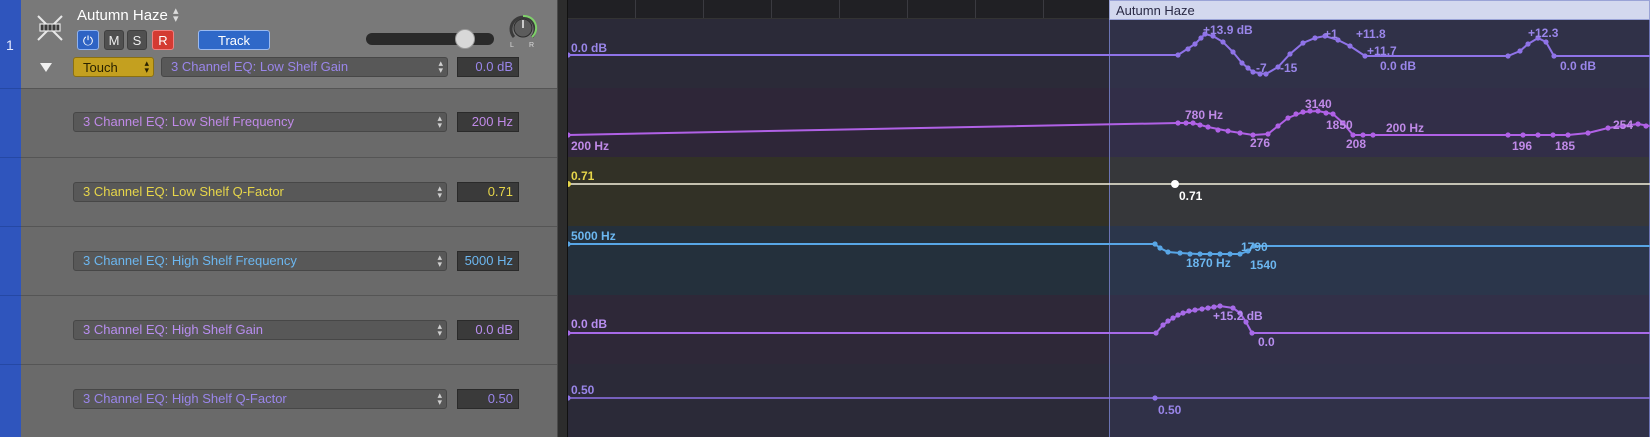 Image resolution: width=1650 pixels, height=437 pixels. What do you see at coordinates (10, 218) in the screenshot?
I see `track-number-strip: 1` at bounding box center [10, 218].